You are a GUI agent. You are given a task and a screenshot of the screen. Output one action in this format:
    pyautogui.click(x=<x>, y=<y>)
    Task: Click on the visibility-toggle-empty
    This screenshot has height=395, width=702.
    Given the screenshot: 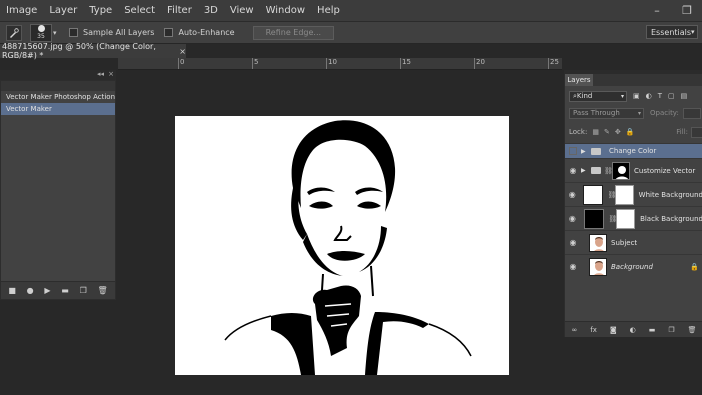 What is the action you would take?
    pyautogui.click(x=573, y=151)
    